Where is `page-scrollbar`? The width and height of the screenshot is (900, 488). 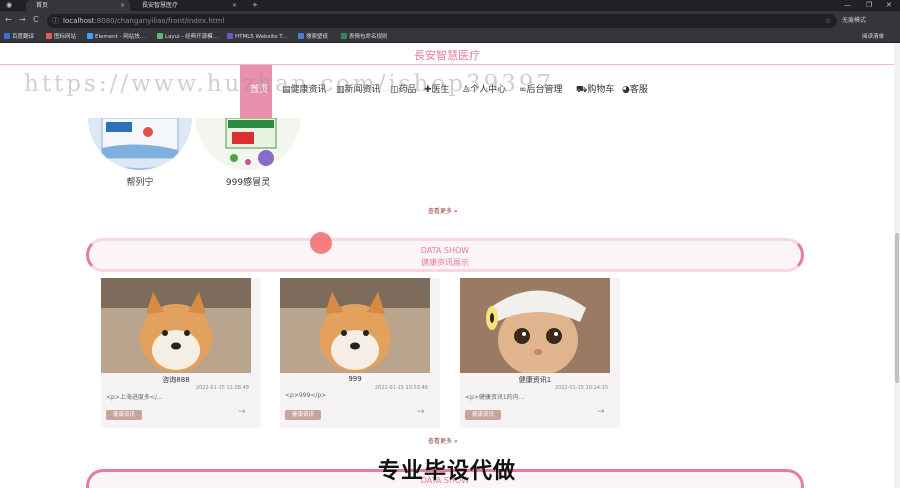 page-scrollbar is located at coordinates (897, 265).